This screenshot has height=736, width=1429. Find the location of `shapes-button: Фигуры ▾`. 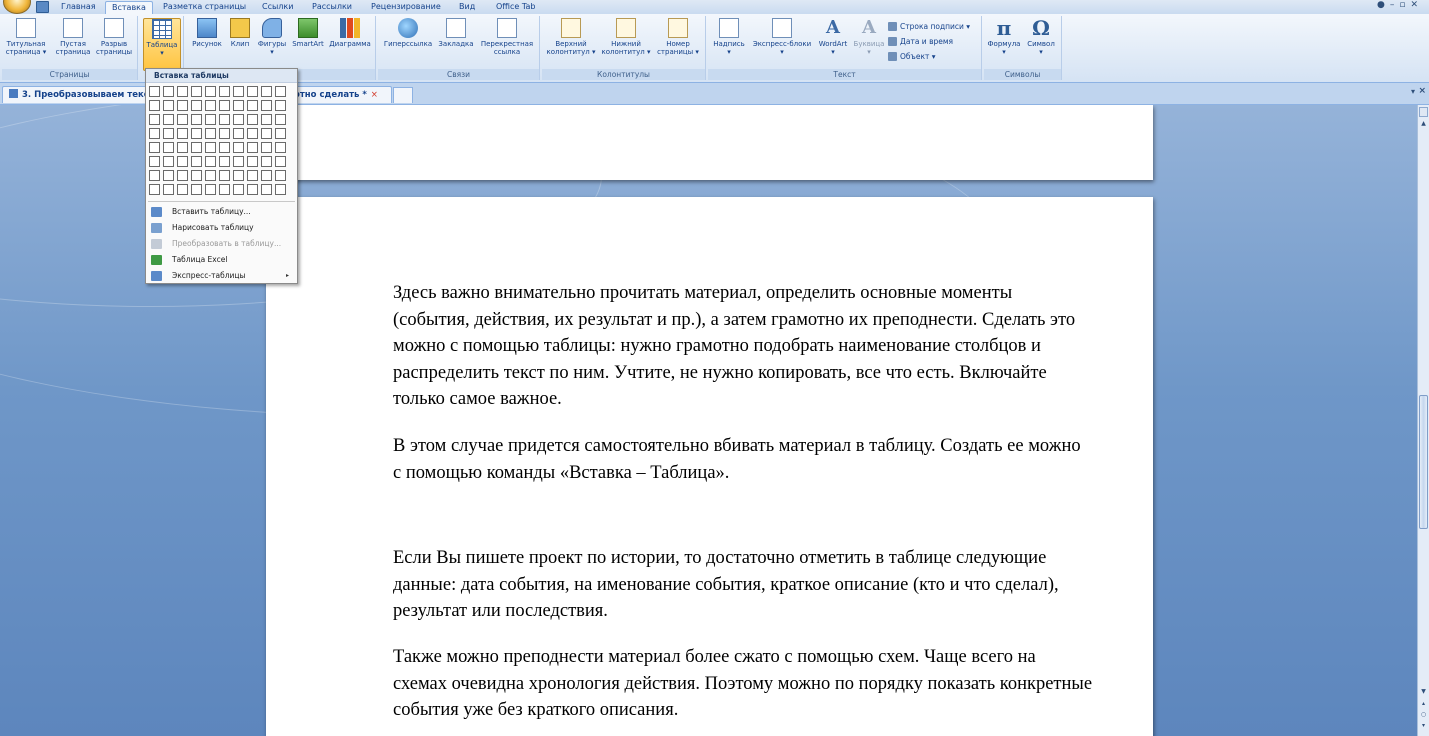

shapes-button: Фигуры ▾ is located at coordinates (272, 37).